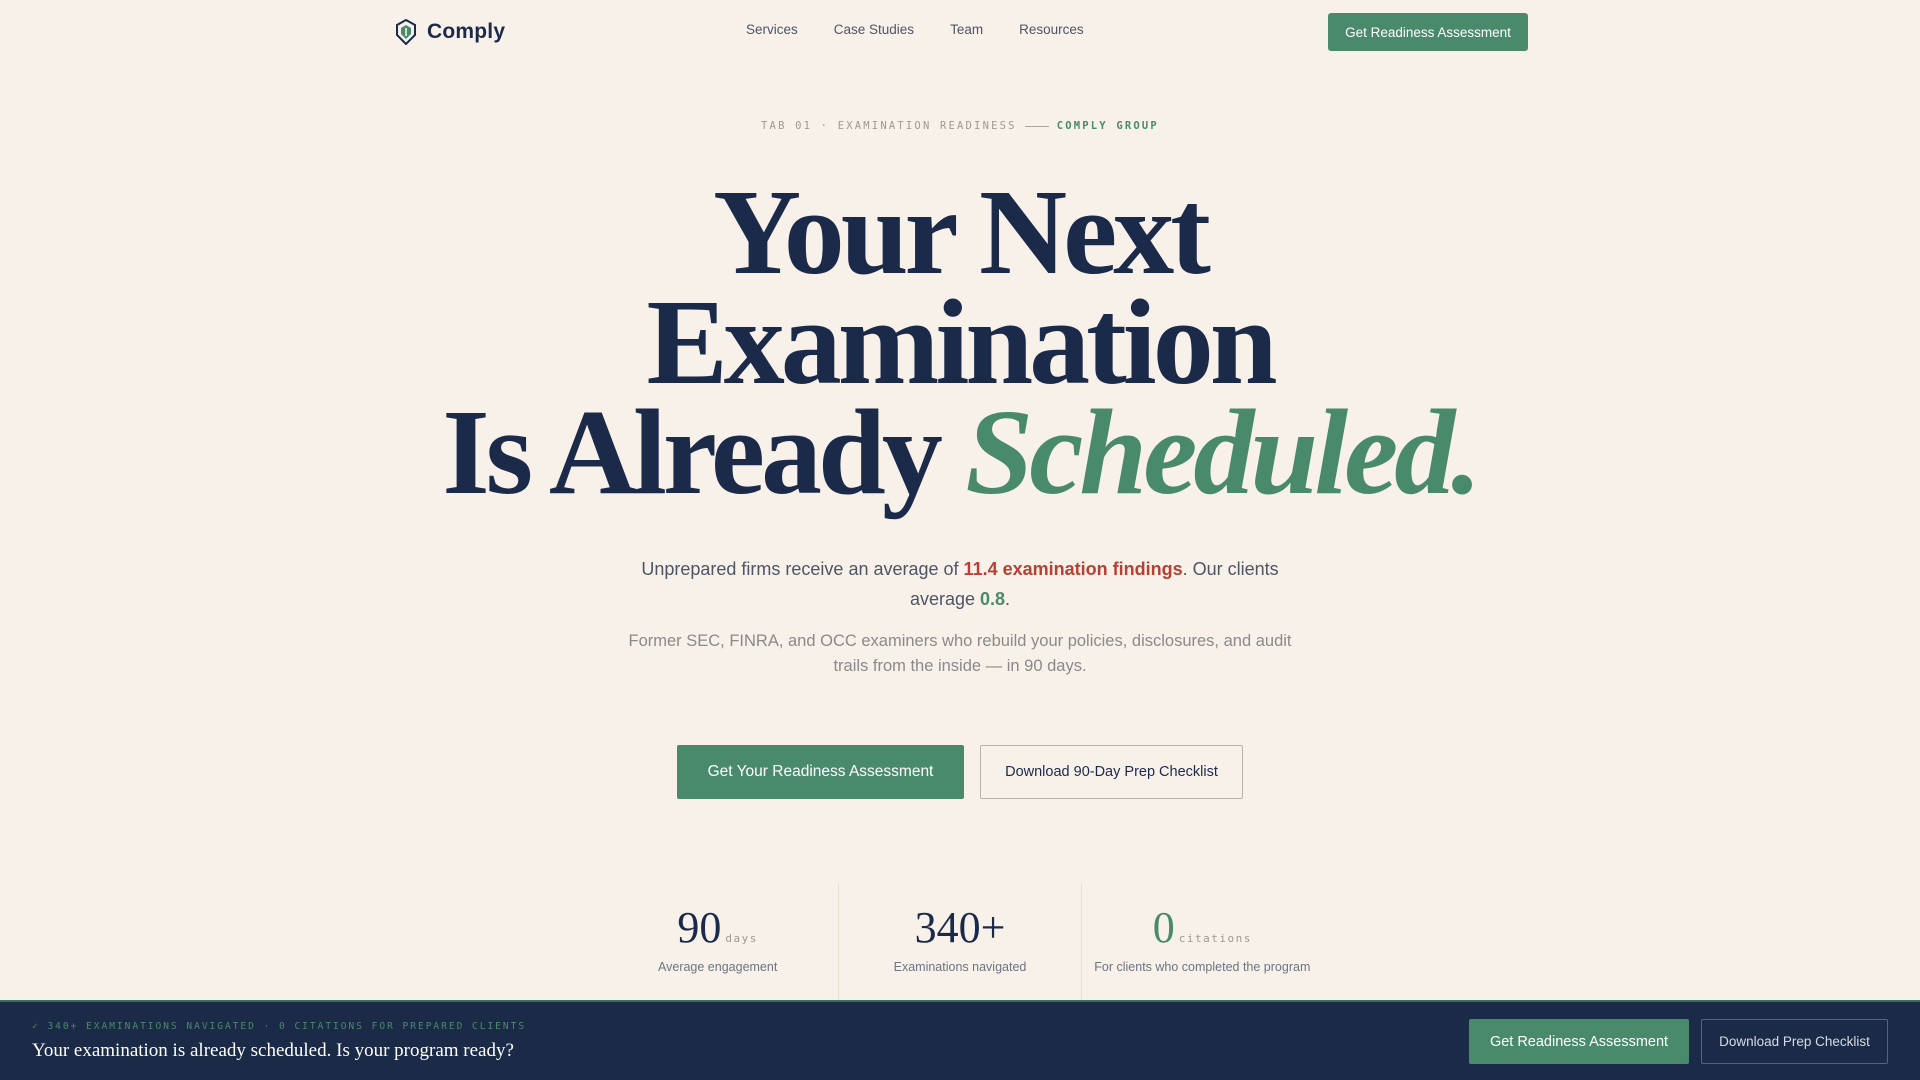  I want to click on bar-download-checklist-button: Download Prep Checklist, so click(1794, 1041).